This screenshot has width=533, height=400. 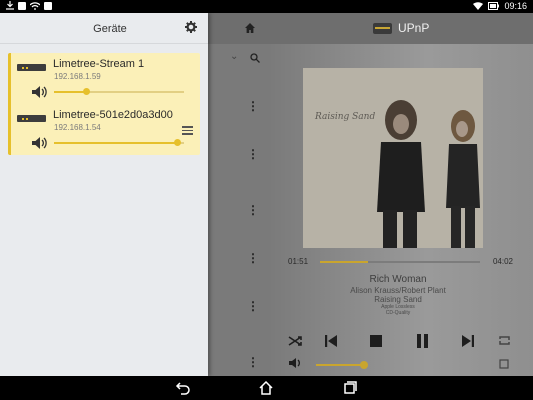 What do you see at coordinates (113, 115) in the screenshot?
I see `device-name: Limetree-501e2d0a3d00` at bounding box center [113, 115].